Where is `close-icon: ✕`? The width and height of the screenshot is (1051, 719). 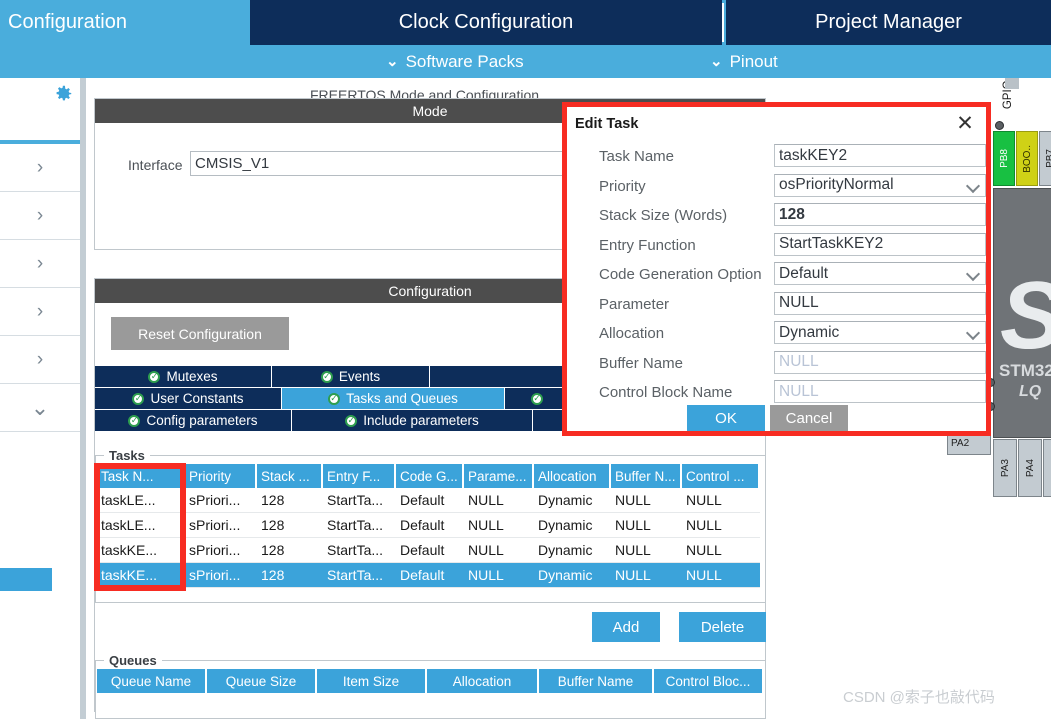 close-icon: ✕ is located at coordinates (965, 123).